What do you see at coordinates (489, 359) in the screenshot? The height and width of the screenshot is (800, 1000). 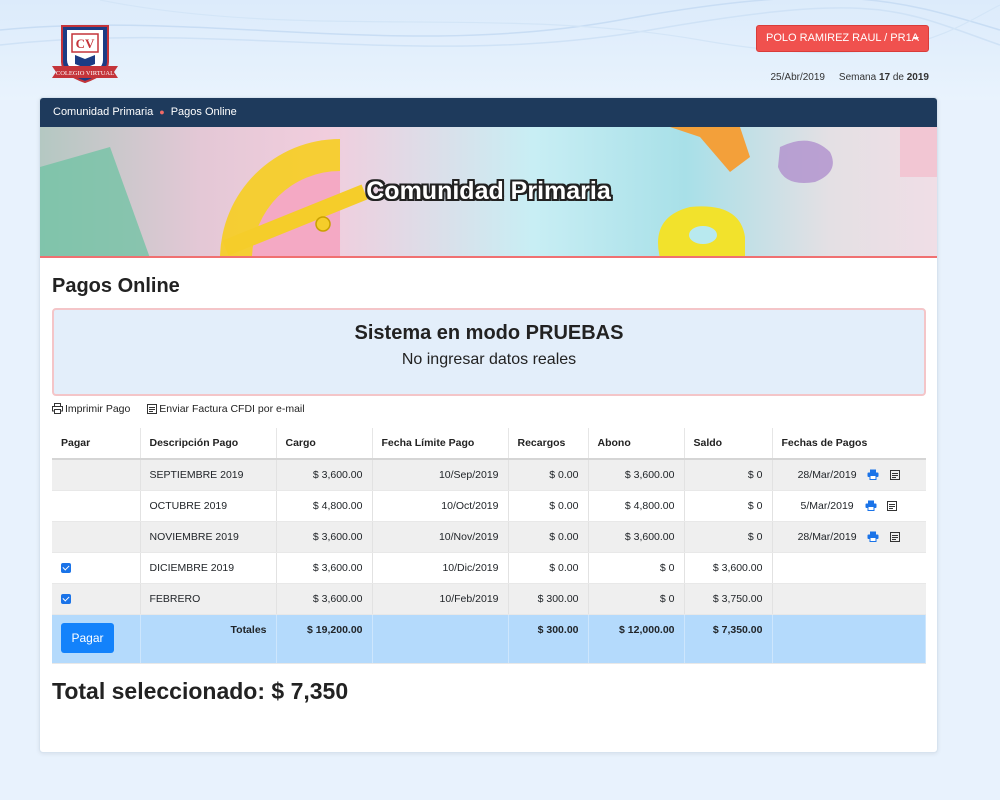 I see `alert-message: No ingresar datos reales` at bounding box center [489, 359].